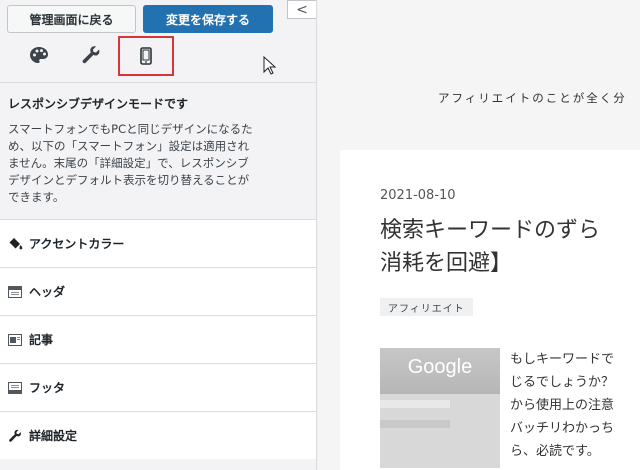  Describe the element at coordinates (158, 243) in the screenshot. I see `menu-item-accent-color: アクセントカラー` at that location.